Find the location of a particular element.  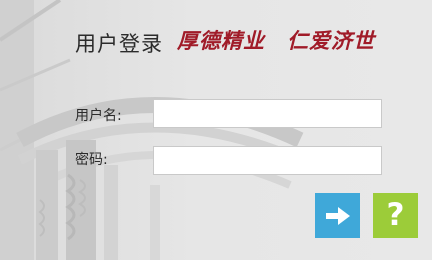

login-button is located at coordinates (337, 215).